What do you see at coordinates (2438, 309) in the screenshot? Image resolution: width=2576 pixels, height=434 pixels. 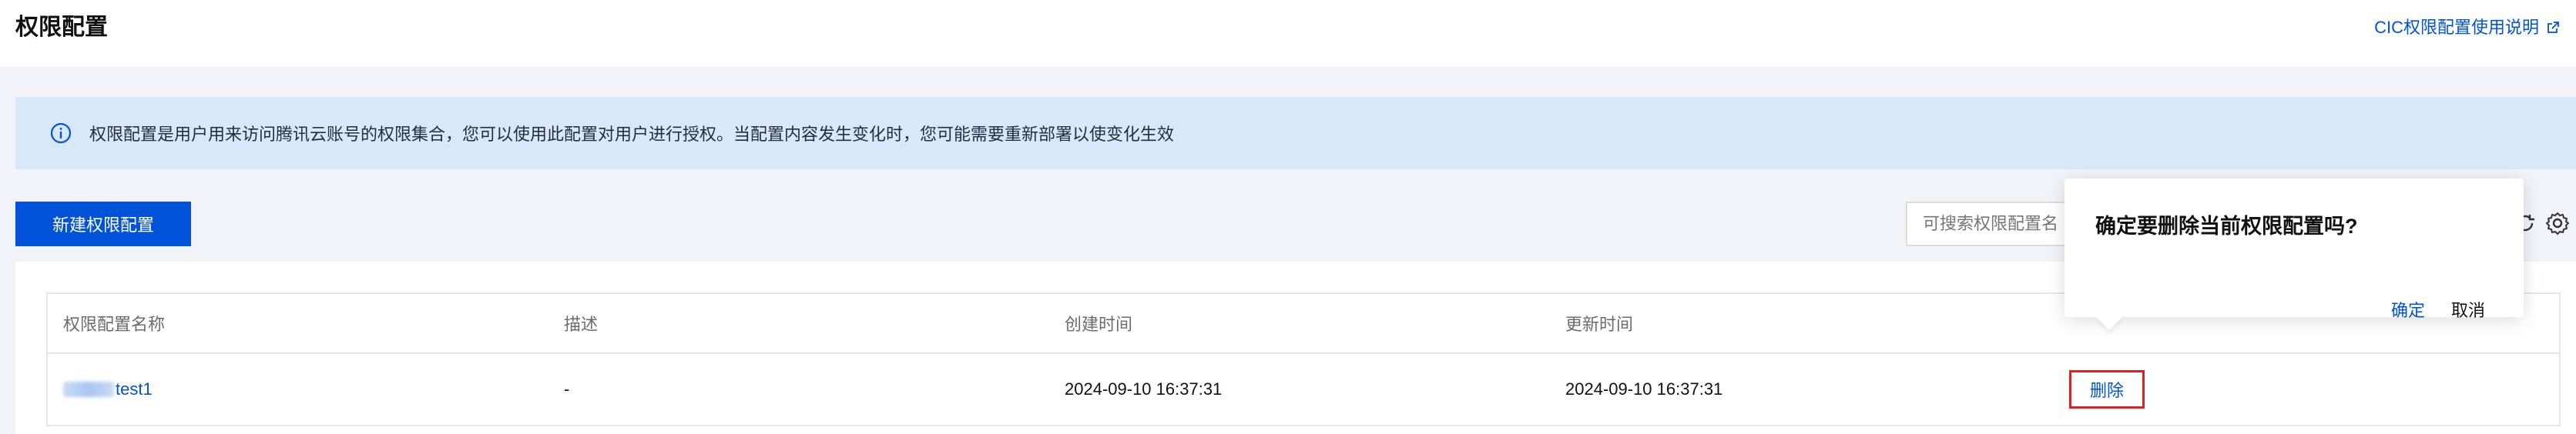 I see `popover-actions: 确定 取消` at bounding box center [2438, 309].